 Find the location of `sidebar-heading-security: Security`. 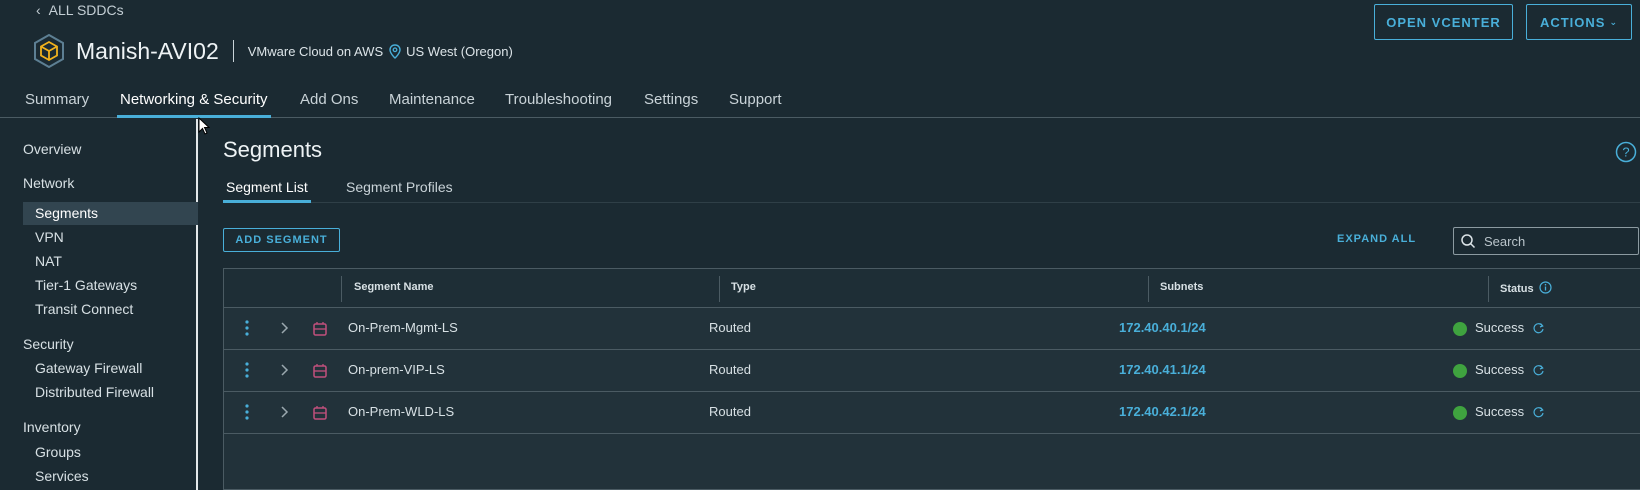

sidebar-heading-security: Security is located at coordinates (48, 344).